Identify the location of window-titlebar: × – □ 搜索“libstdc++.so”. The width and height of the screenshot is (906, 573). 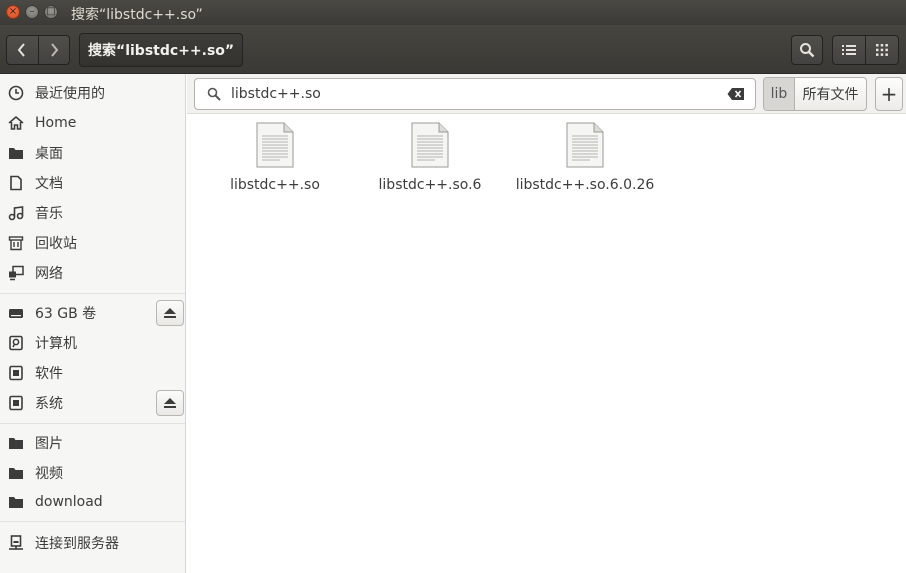
(453, 12).